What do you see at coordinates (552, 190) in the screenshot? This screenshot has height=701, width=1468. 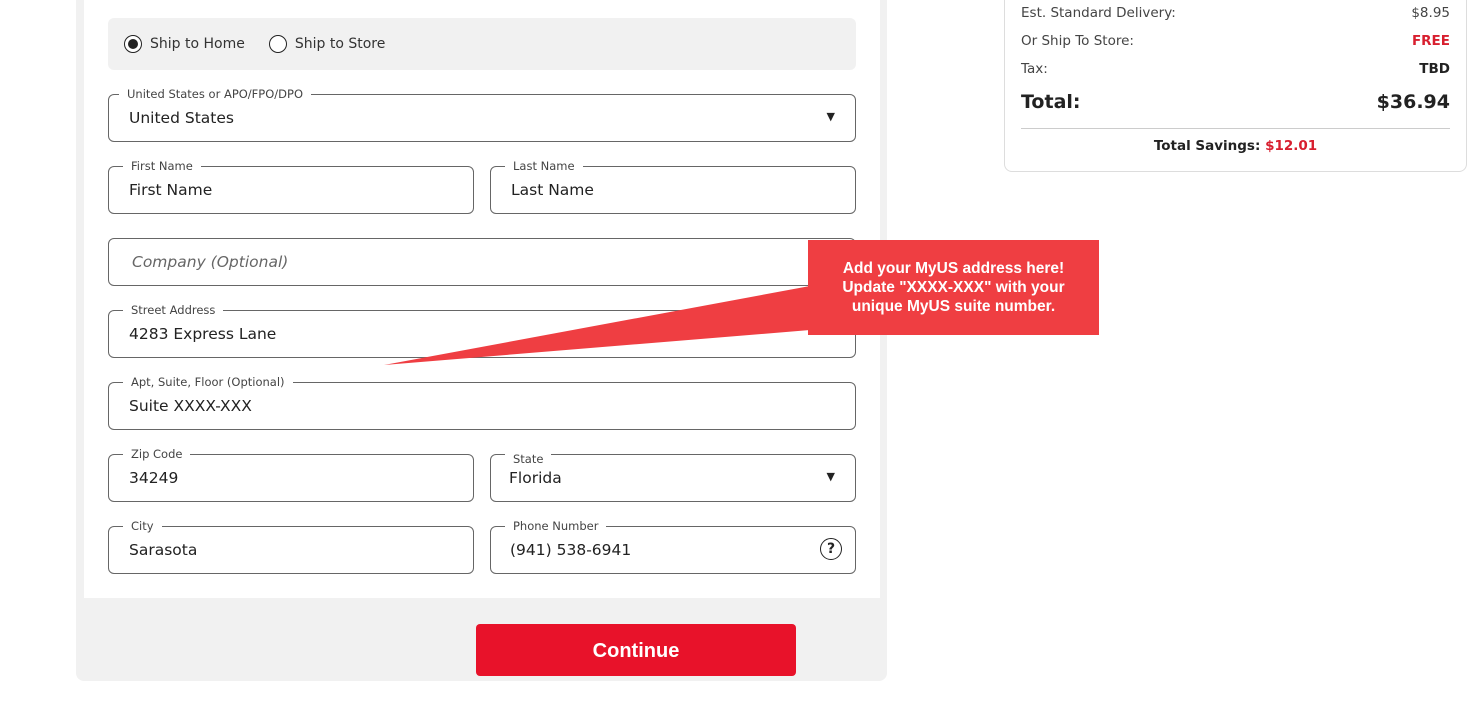 I see `last-name-placeholder: Last Name` at bounding box center [552, 190].